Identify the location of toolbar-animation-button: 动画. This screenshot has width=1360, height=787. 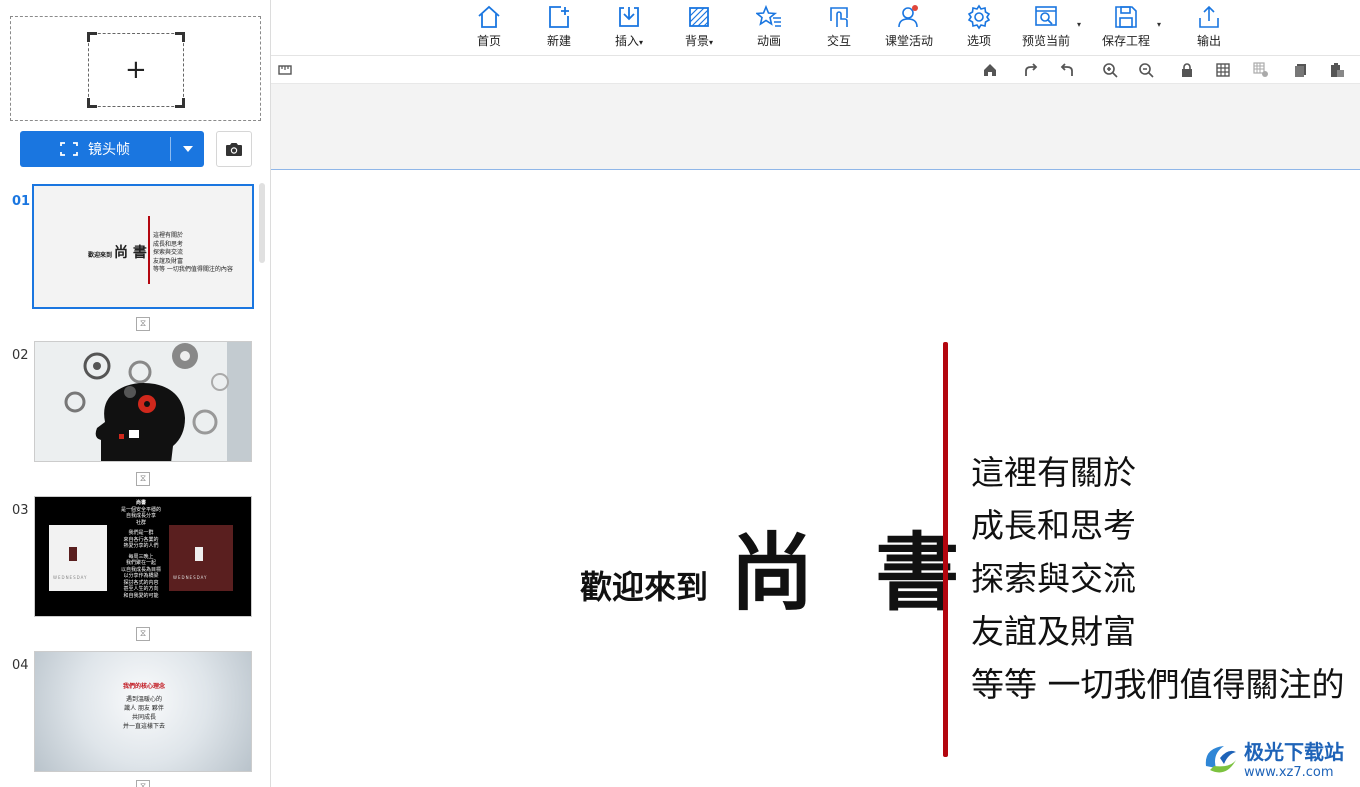
(769, 28).